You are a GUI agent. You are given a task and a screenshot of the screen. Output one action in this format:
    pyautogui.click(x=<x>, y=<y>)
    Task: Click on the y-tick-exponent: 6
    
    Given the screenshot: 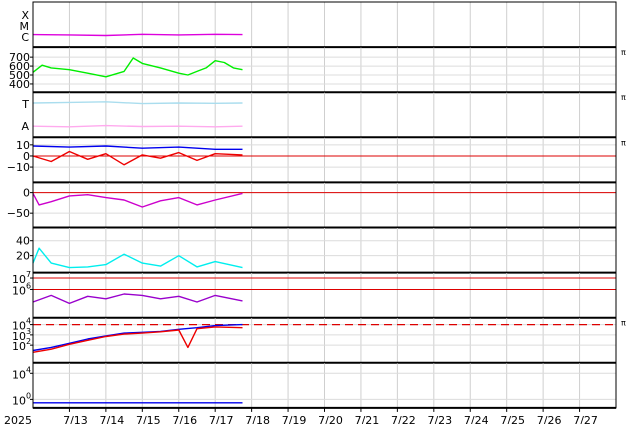 What is the action you would take?
    pyautogui.click(x=28, y=285)
    